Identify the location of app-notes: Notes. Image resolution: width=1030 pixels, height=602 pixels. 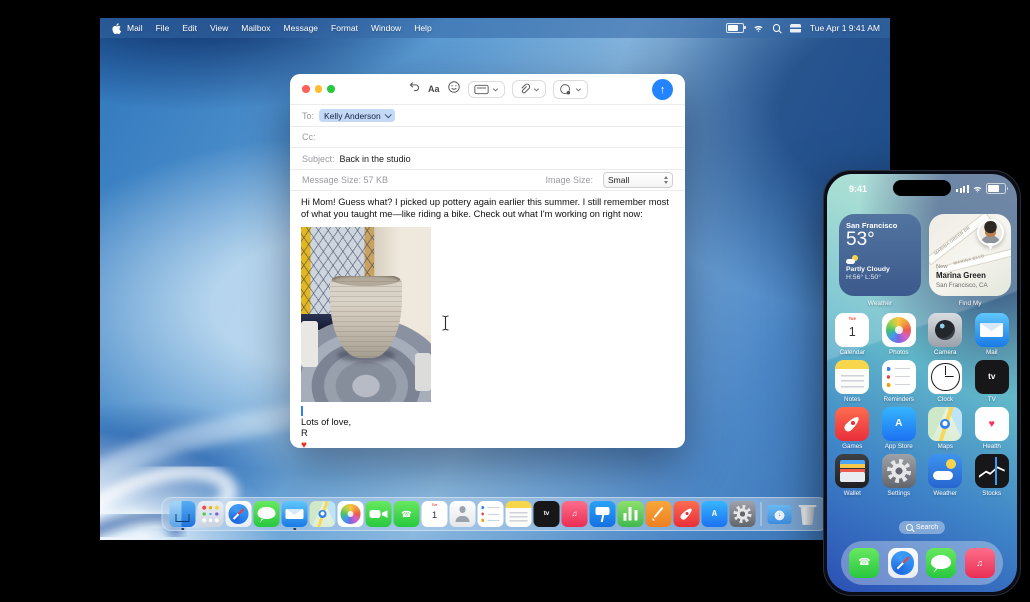
(852, 381).